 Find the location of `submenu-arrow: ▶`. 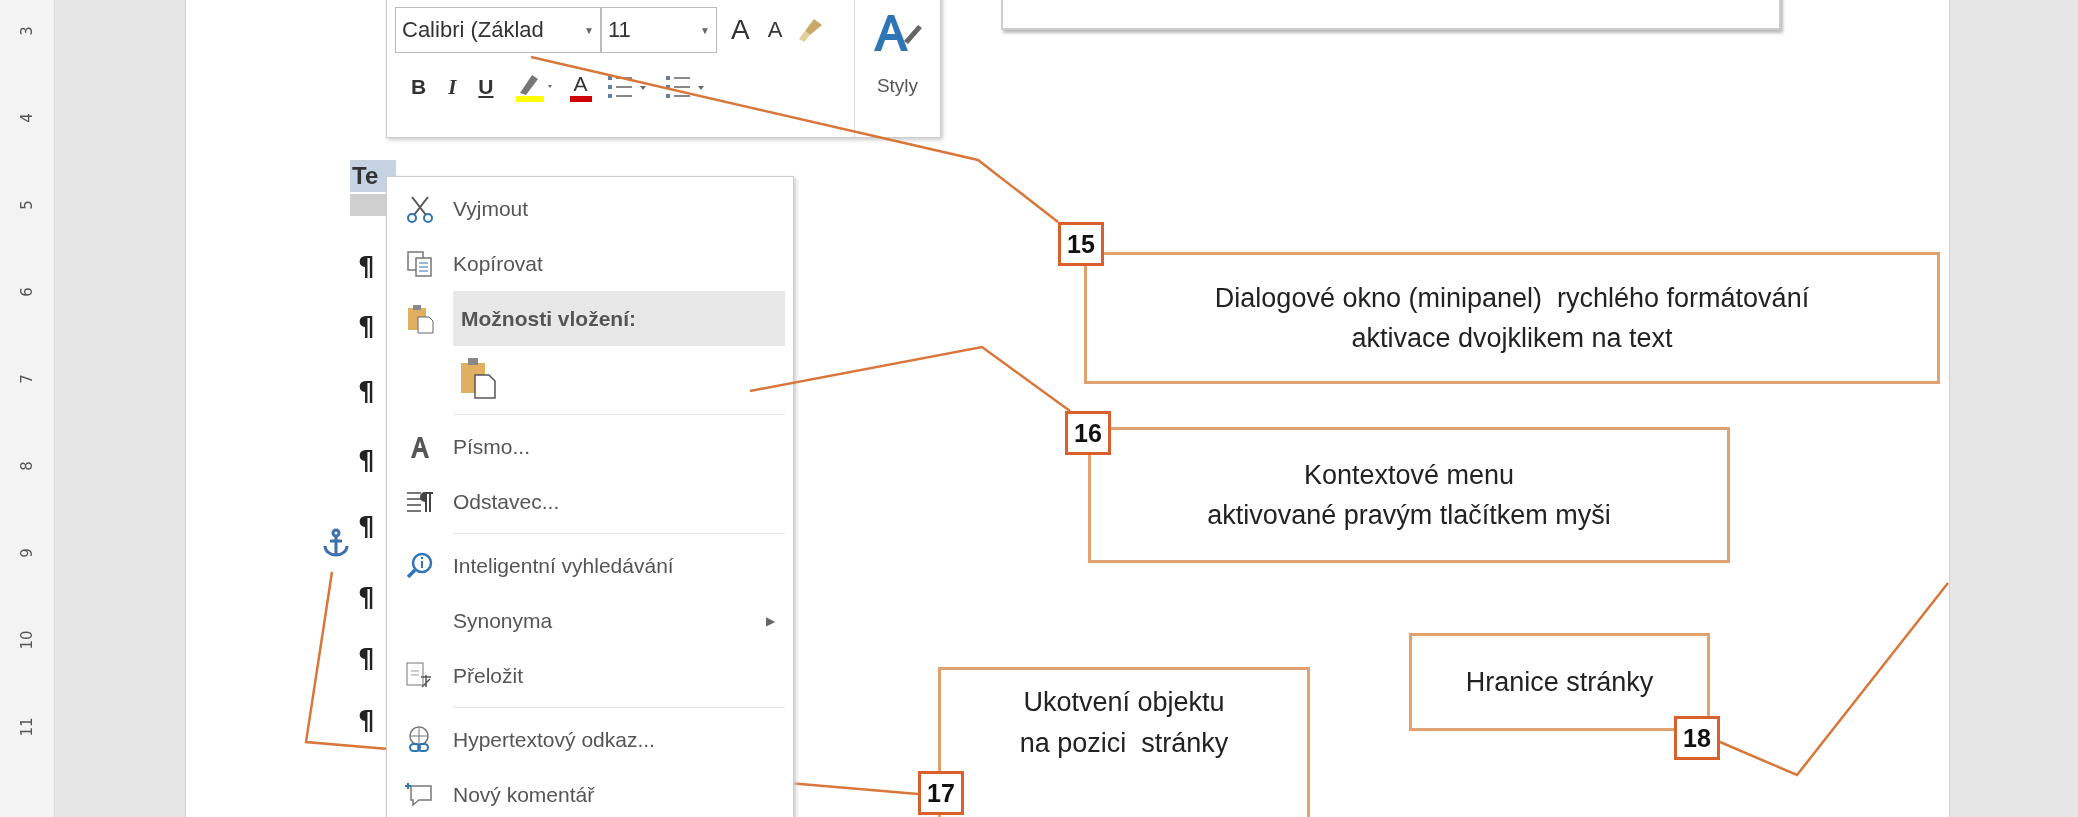

submenu-arrow: ▶ is located at coordinates (770, 620).